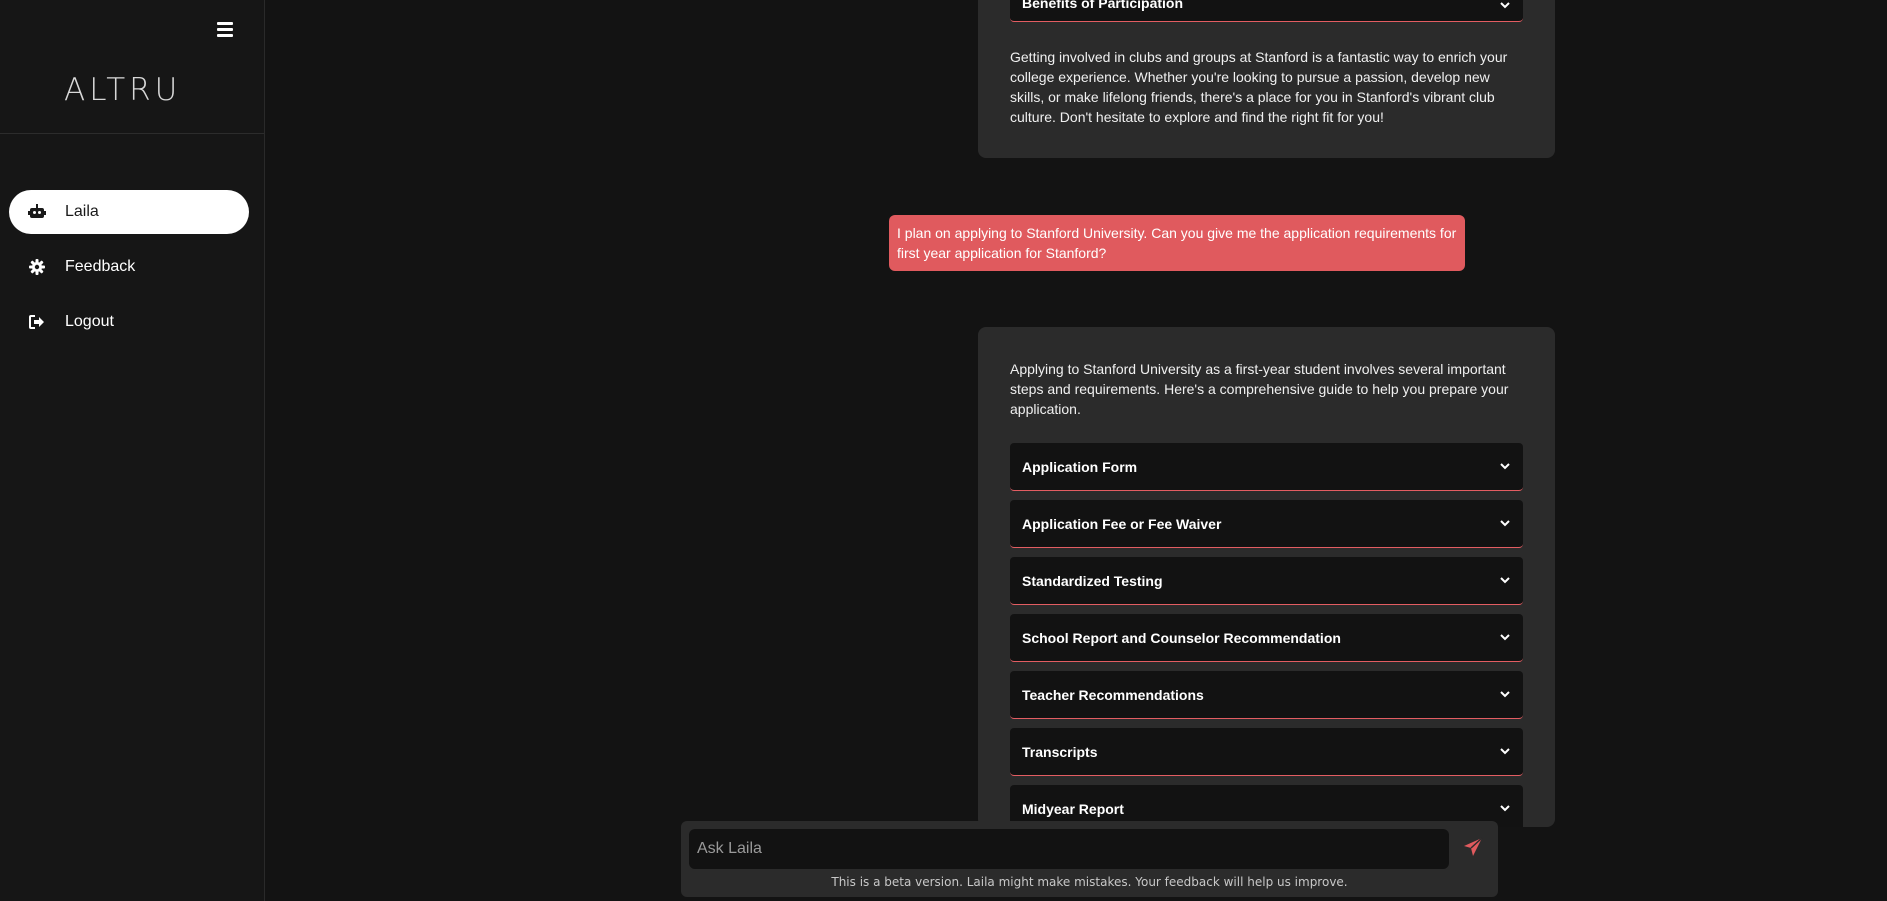 This screenshot has height=901, width=1887. Describe the element at coordinates (1474, 848) in the screenshot. I see `send-icon` at that location.